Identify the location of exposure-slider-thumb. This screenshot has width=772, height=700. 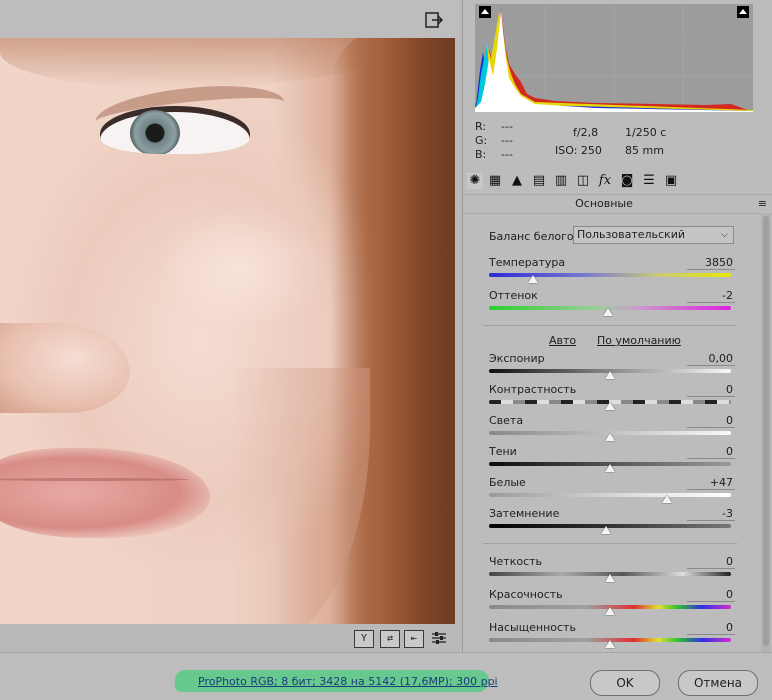
(610, 375).